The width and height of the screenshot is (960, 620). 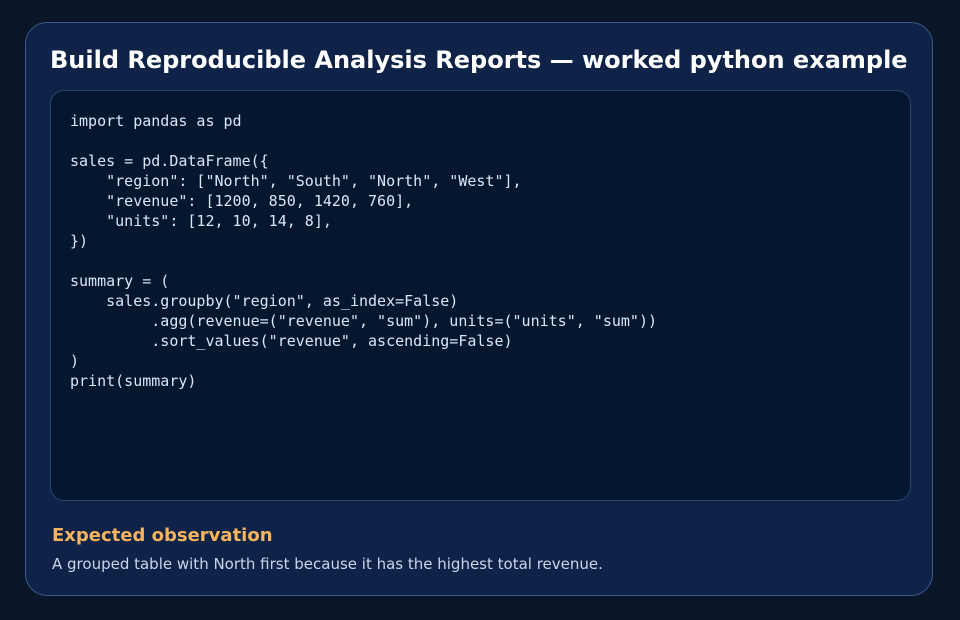 I want to click on code-line: .sort_values("revenue", ascending=False), so click(x=291, y=341).